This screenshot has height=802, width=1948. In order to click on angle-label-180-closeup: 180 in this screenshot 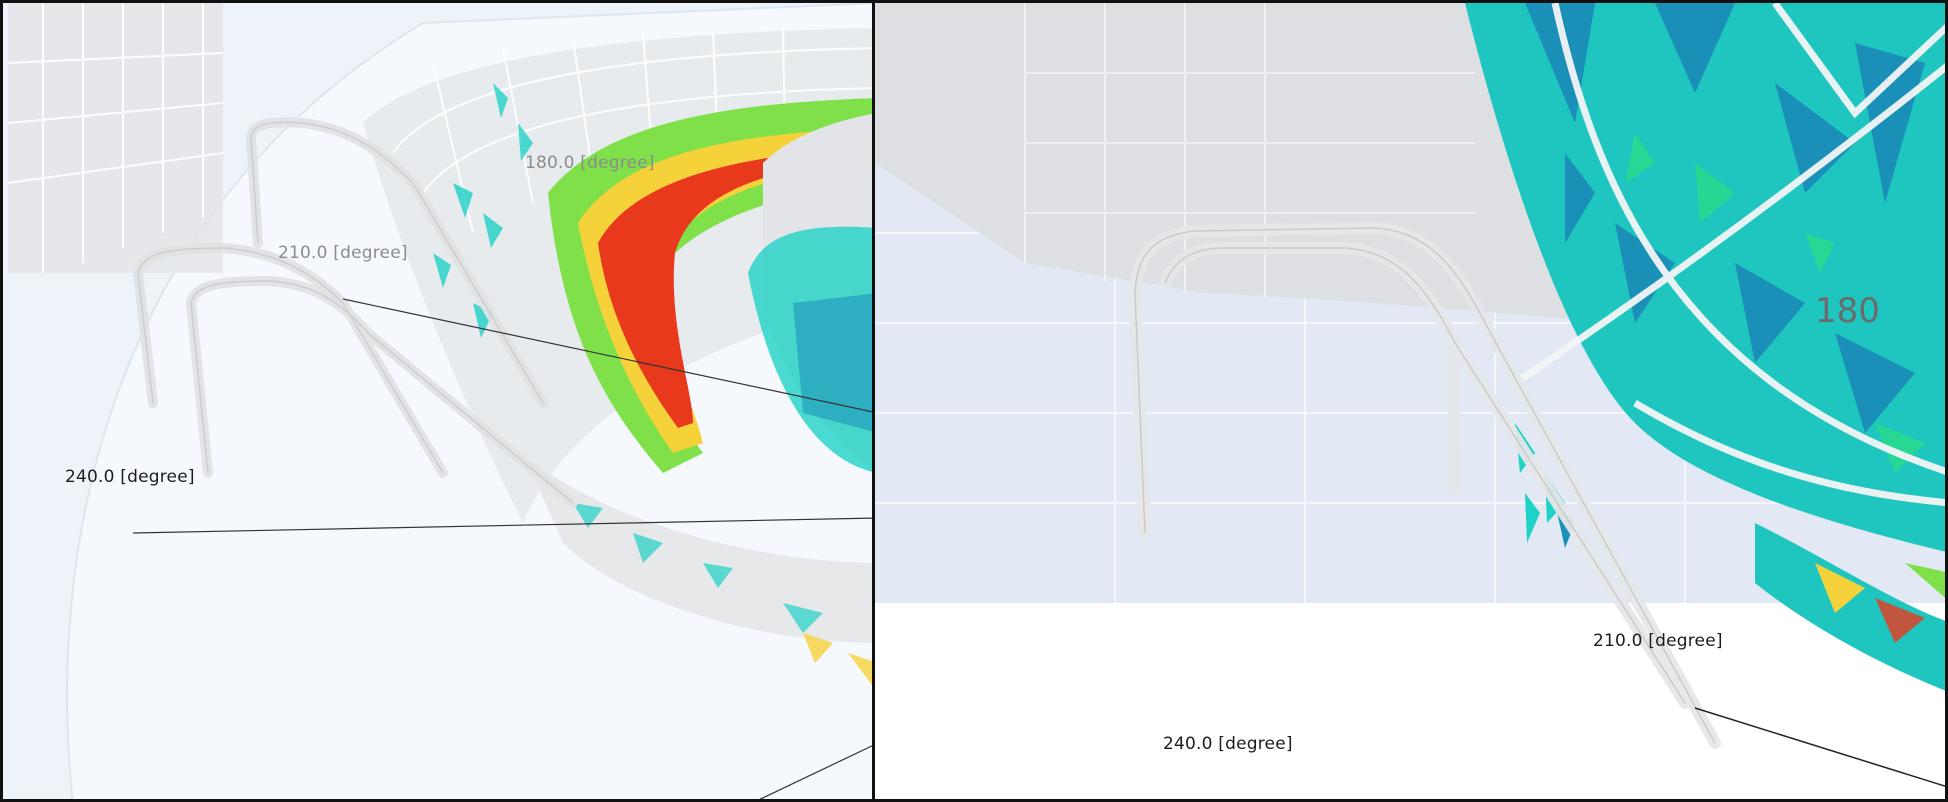, I will do `click(1847, 311)`.